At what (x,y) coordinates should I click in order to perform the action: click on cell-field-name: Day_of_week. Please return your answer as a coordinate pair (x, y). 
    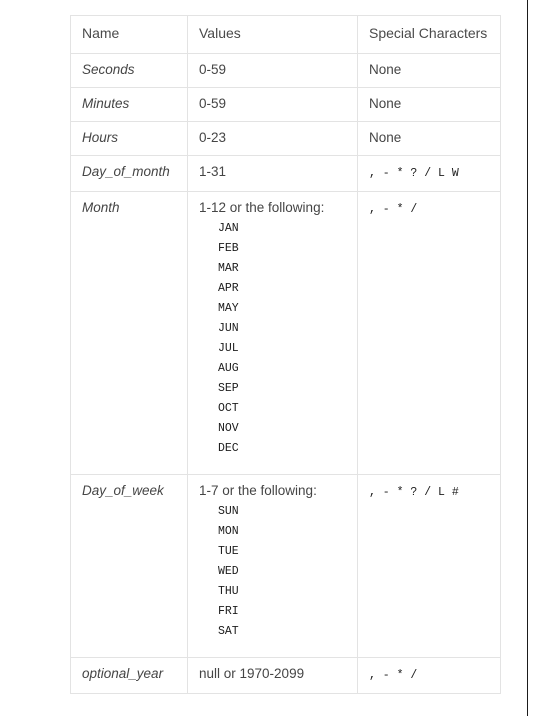
    Looking at the image, I should click on (129, 566).